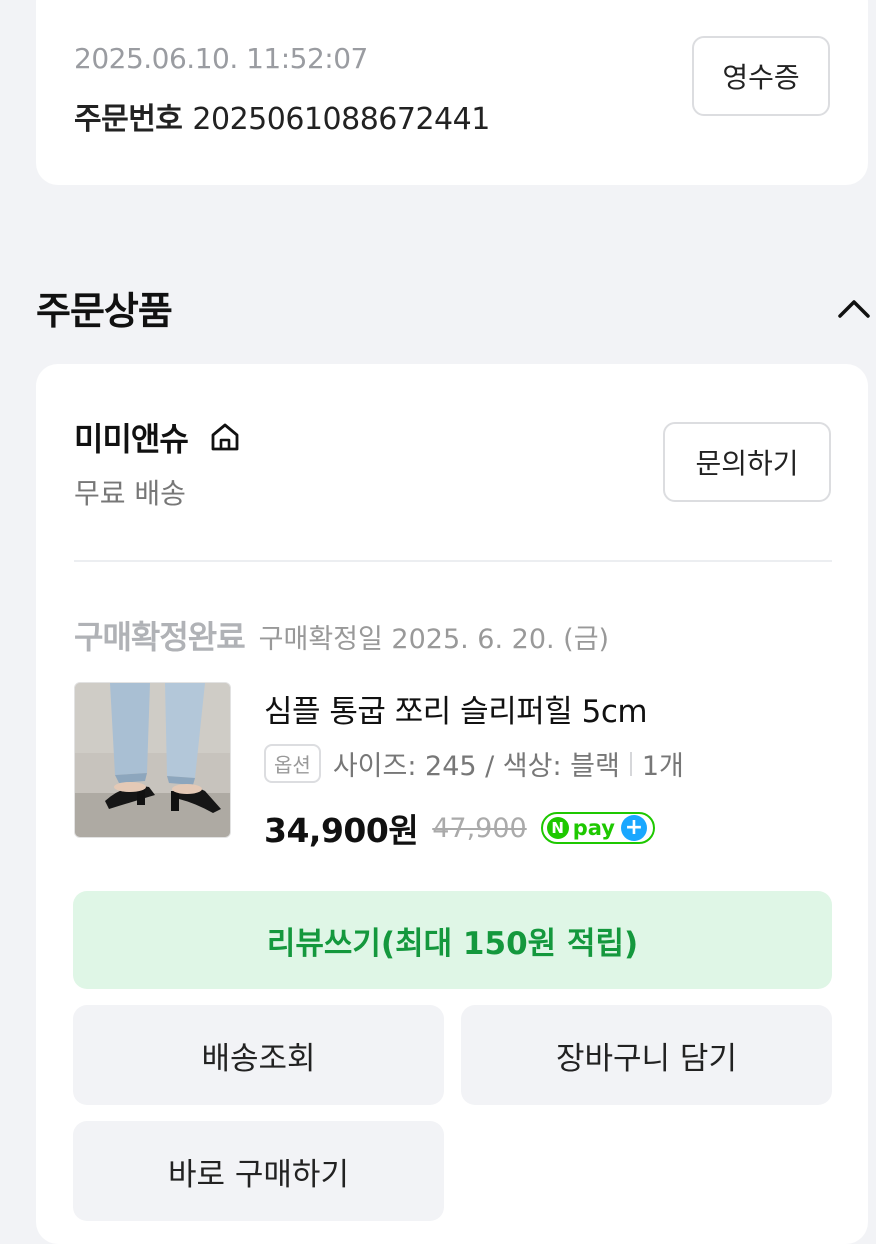 The height and width of the screenshot is (1244, 876). I want to click on purchase-status-row: 구매확정완료 구매확정일 2025. 6. 20. (금), so click(341, 635).